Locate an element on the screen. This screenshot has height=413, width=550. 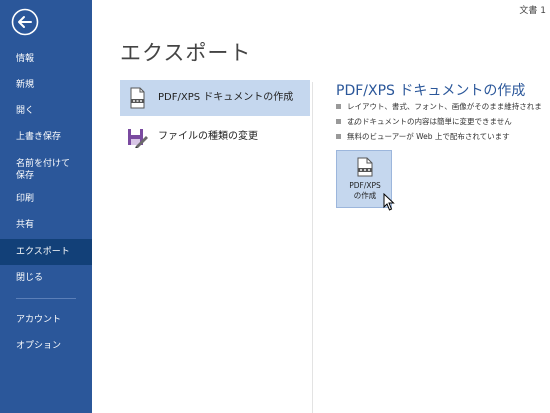
nav-item-share: 共有 is located at coordinates (46, 225).